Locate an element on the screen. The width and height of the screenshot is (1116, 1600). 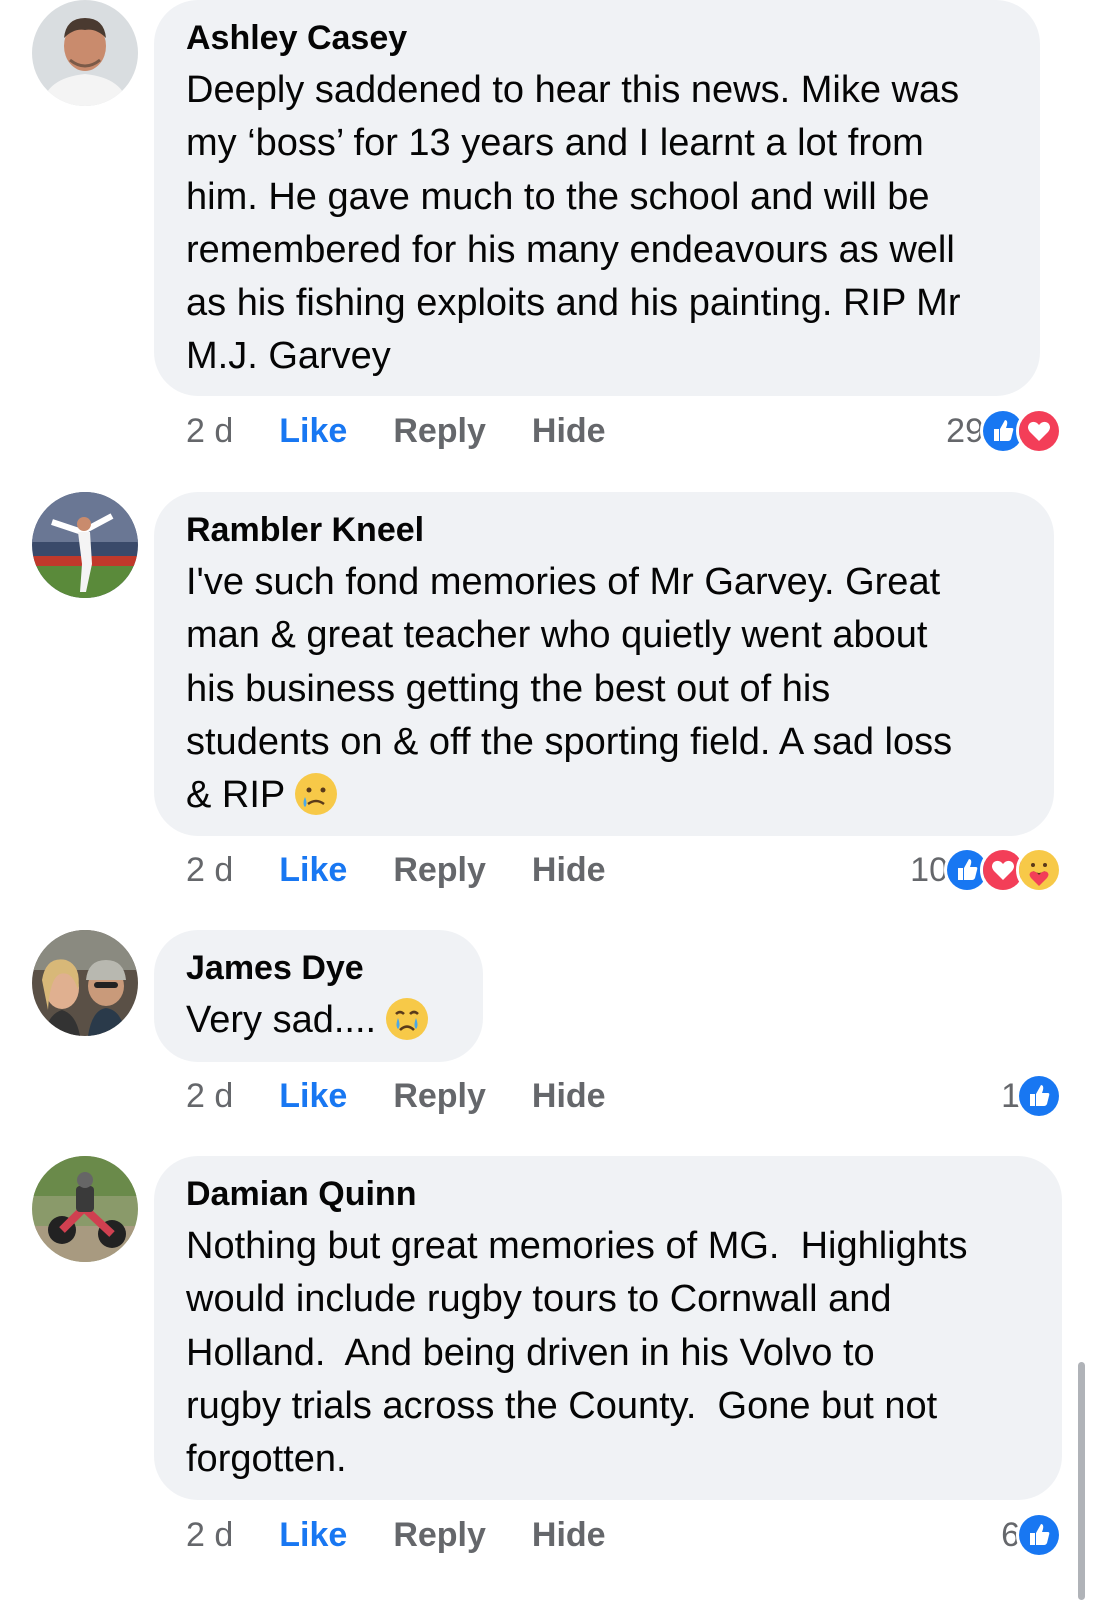
reactions-summary: 6 is located at coordinates (1031, 1535).